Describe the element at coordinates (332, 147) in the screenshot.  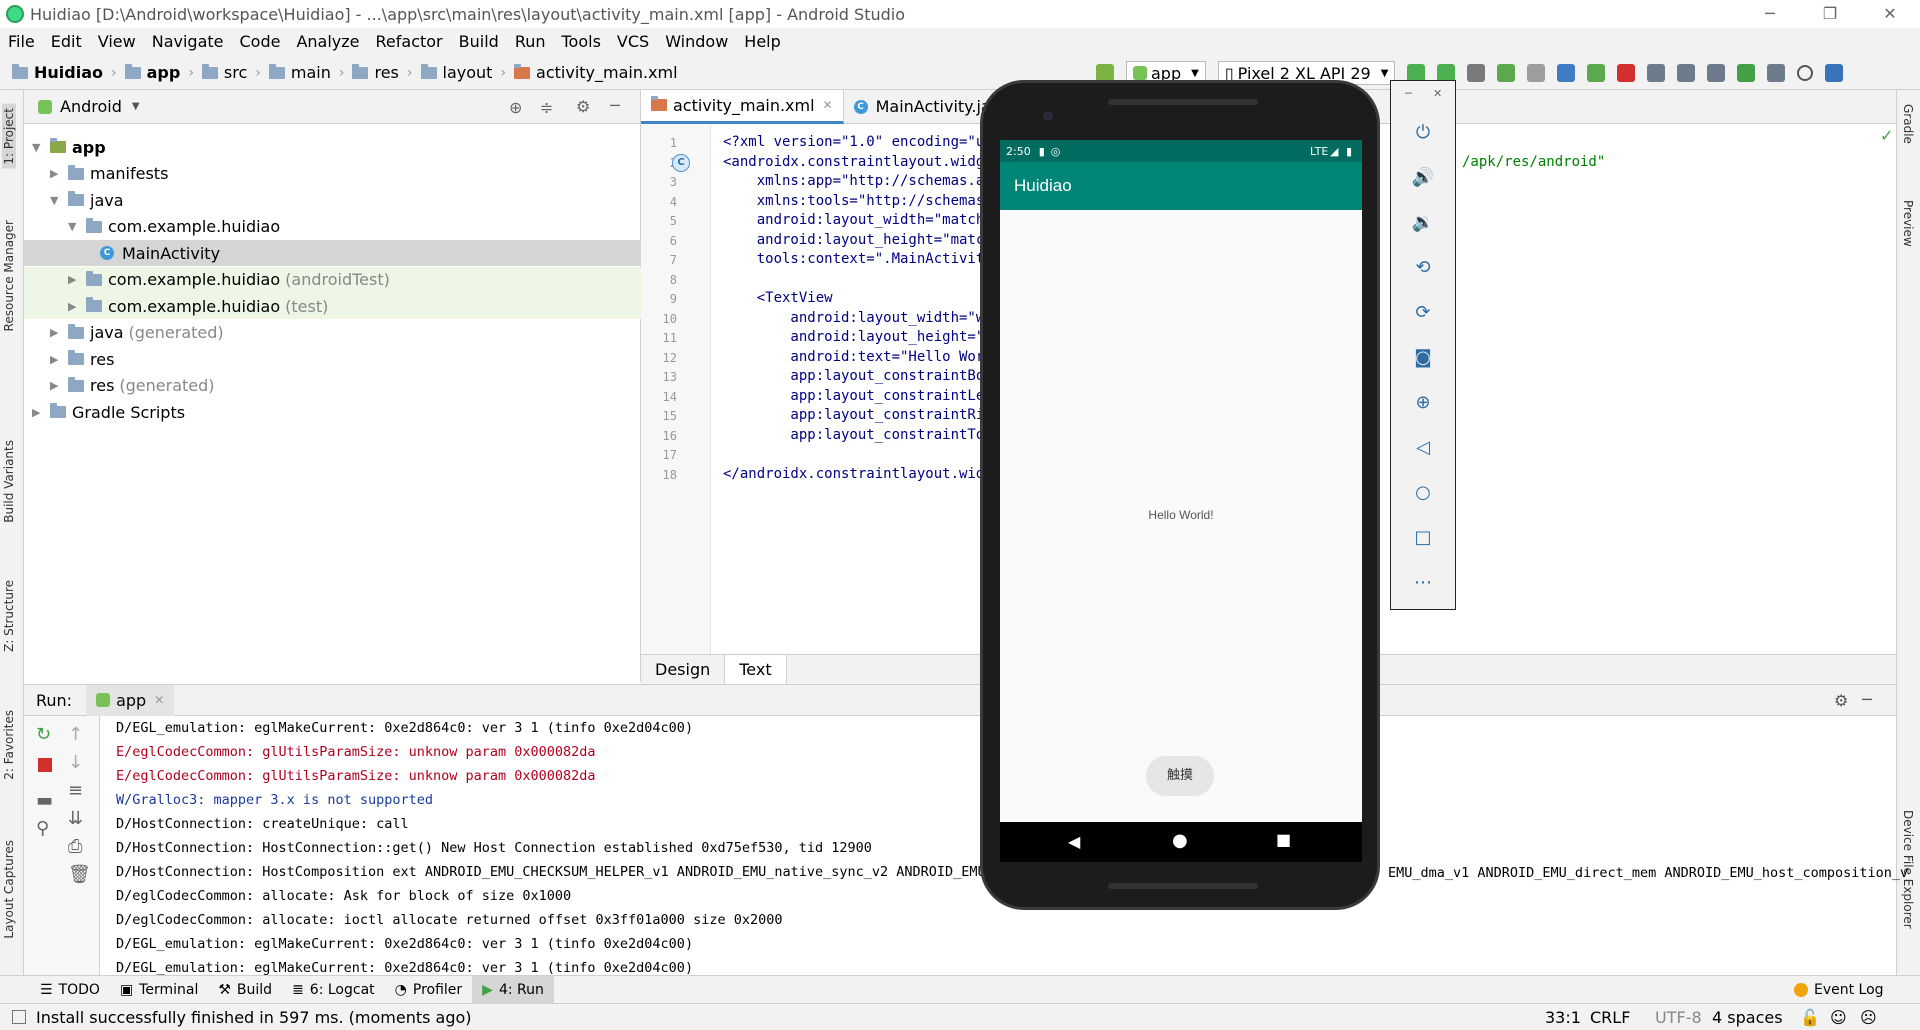
I see `tree-item: ▼ app` at that location.